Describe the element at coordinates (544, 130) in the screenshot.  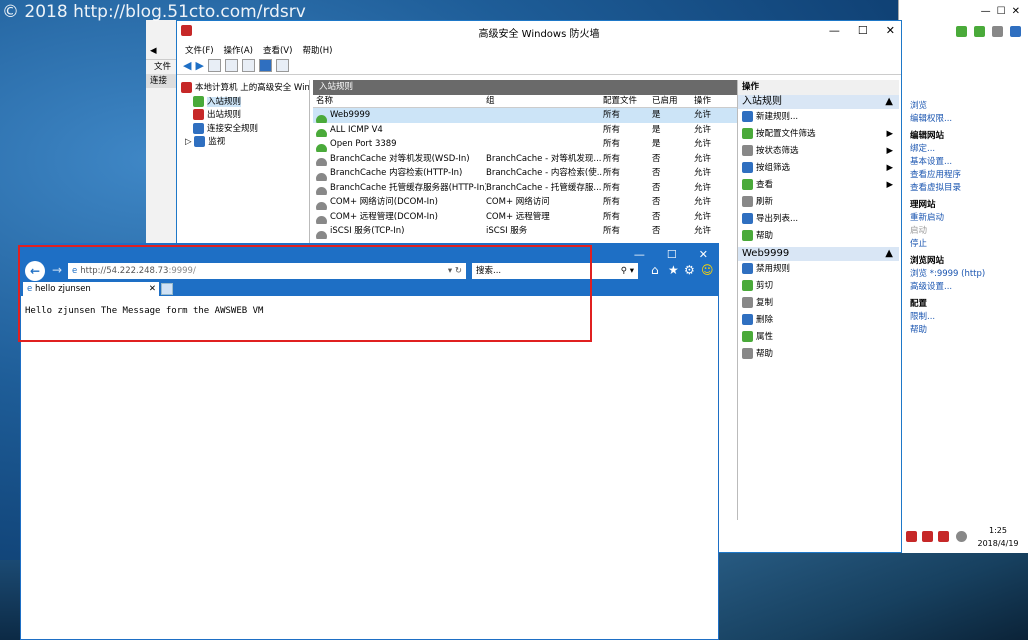
I see `rule-cell-group` at that location.